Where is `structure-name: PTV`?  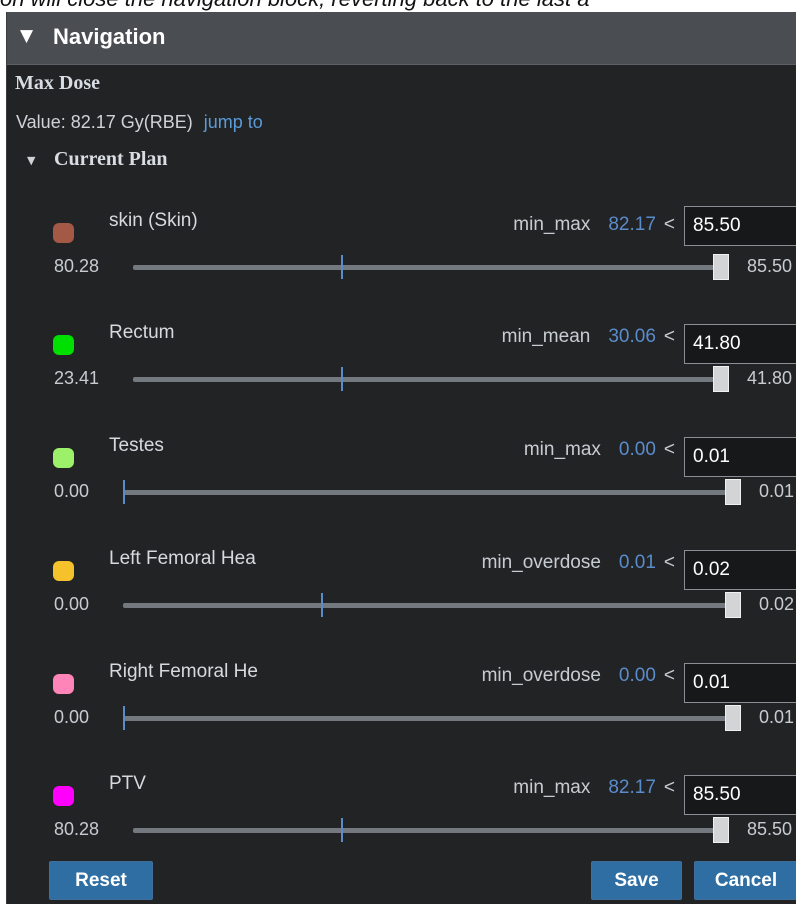
structure-name: PTV is located at coordinates (127, 783).